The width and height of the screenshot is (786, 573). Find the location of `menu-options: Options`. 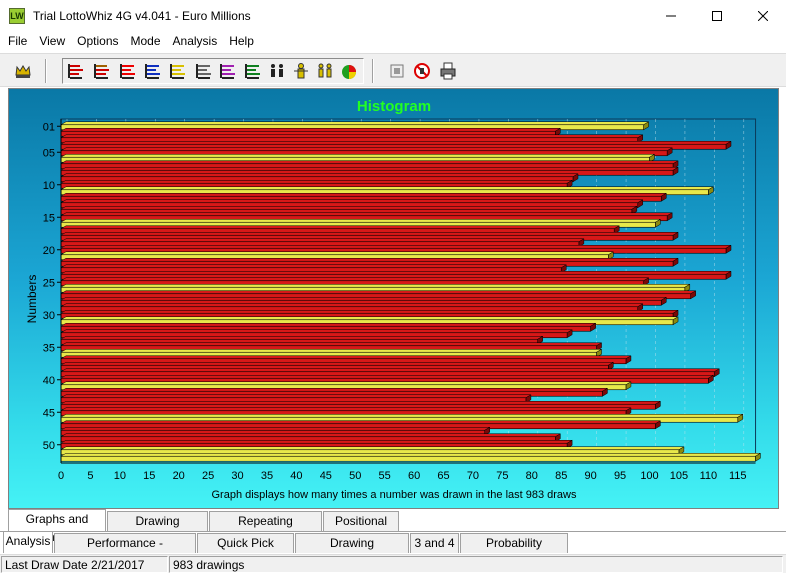

menu-options: Options is located at coordinates (97, 41).